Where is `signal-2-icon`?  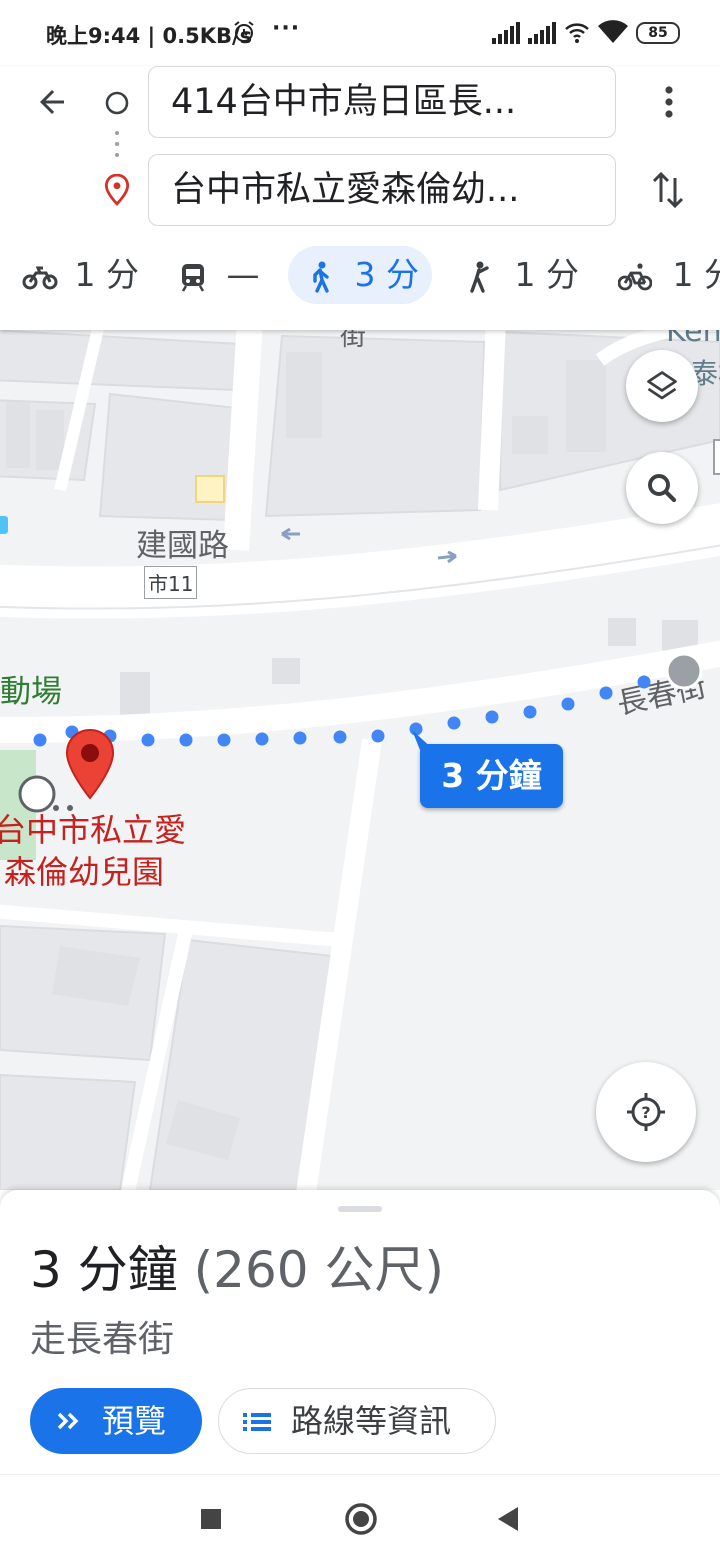
signal-2-icon is located at coordinates (542, 33).